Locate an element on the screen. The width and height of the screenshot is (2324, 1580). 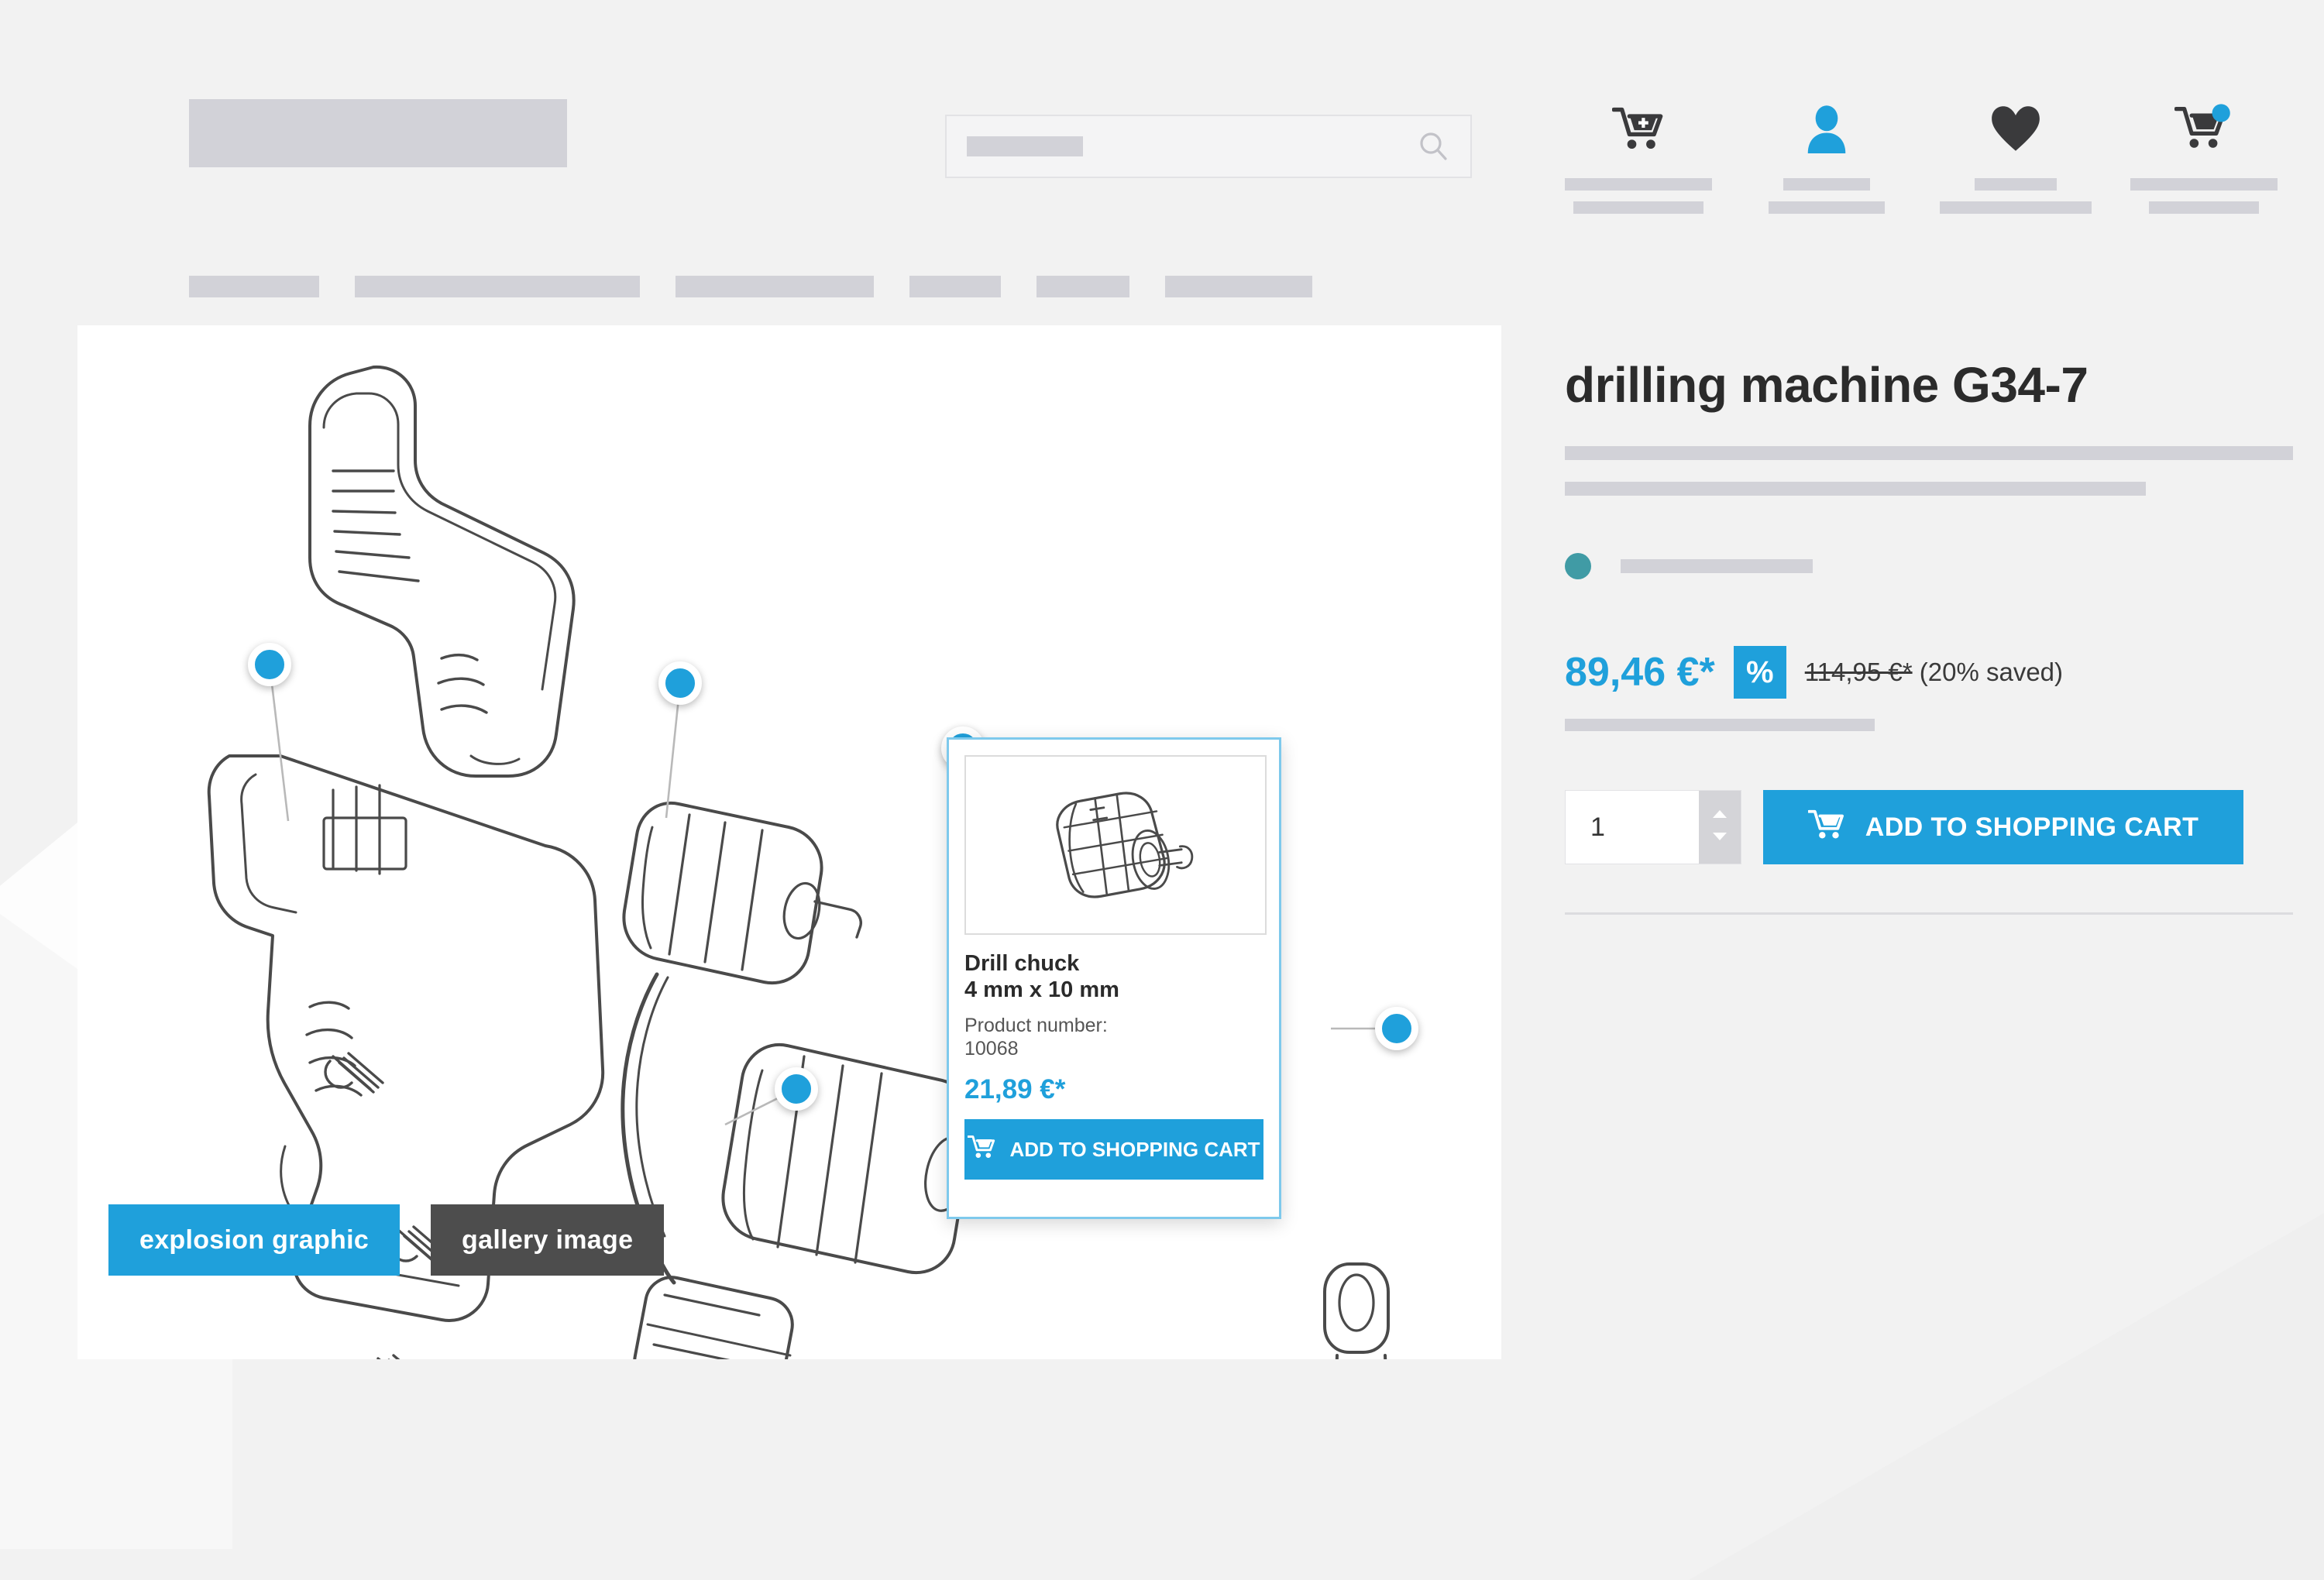
tooltip-price: 21,89 €* is located at coordinates (1015, 1089).